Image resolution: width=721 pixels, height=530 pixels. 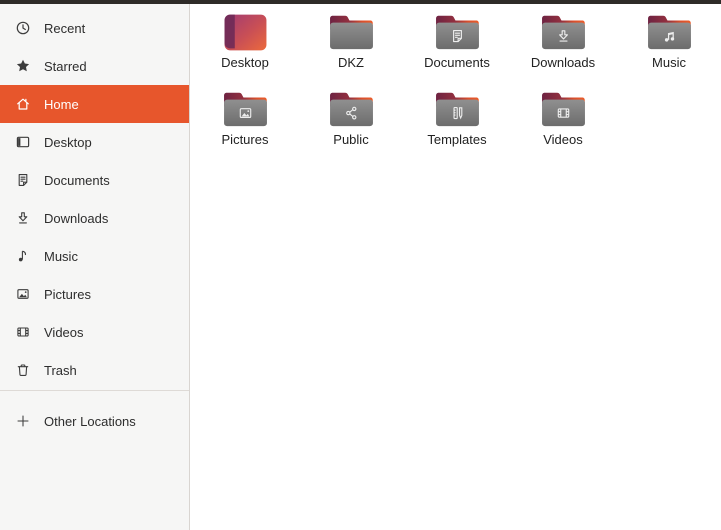 What do you see at coordinates (94, 256) in the screenshot?
I see `sidebar-item-music: Music` at bounding box center [94, 256].